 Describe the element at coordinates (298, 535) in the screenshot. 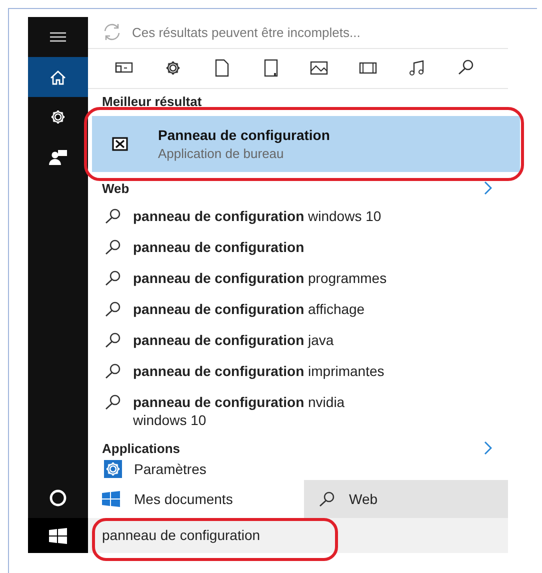

I see `search-field: panneau de configuration` at that location.